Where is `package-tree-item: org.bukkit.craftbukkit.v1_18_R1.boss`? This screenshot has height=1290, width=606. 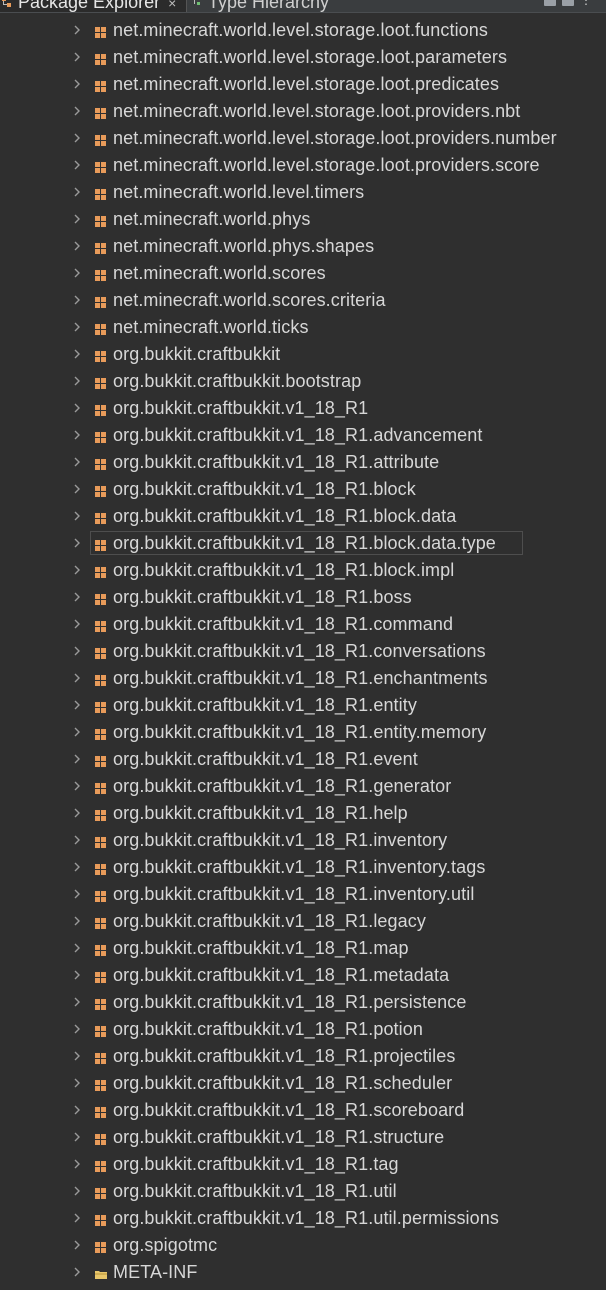
package-tree-item: org.bukkit.craftbukkit.v1_18_R1.boss is located at coordinates (303, 597).